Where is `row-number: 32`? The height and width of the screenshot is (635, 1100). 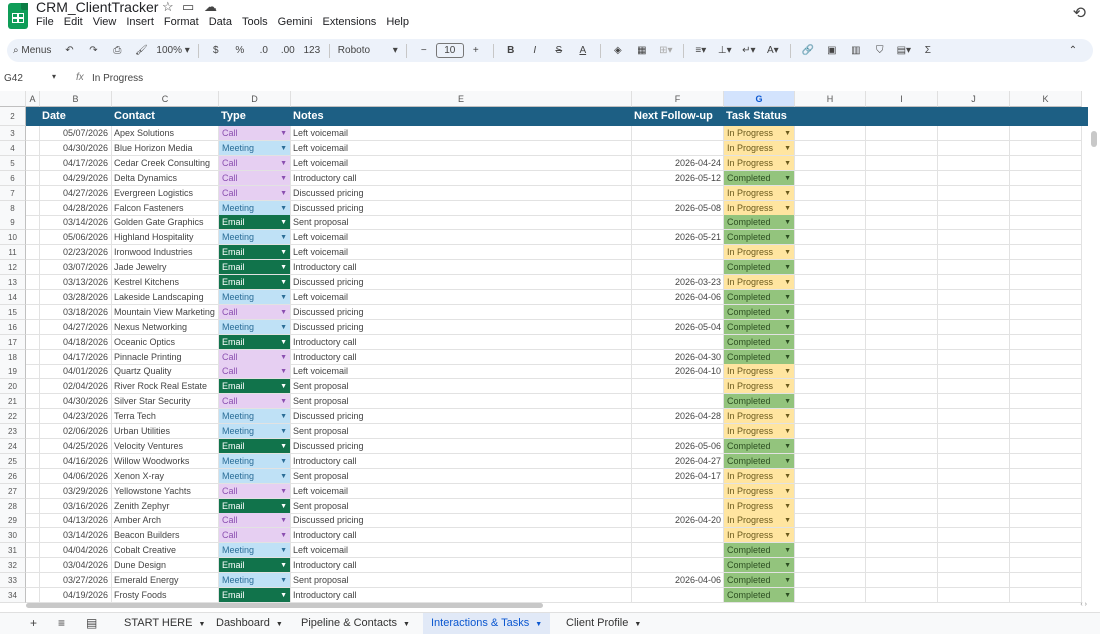 row-number: 32 is located at coordinates (13, 566).